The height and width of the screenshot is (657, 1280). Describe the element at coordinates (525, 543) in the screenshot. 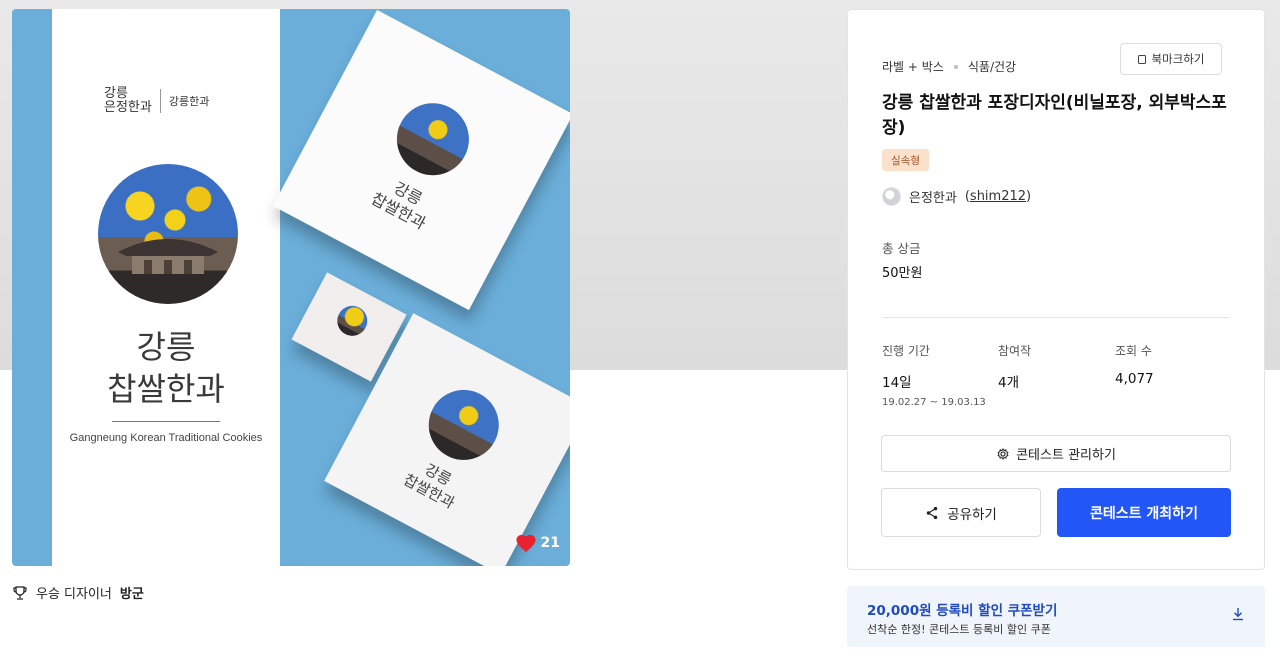

I see `heart-icon` at that location.